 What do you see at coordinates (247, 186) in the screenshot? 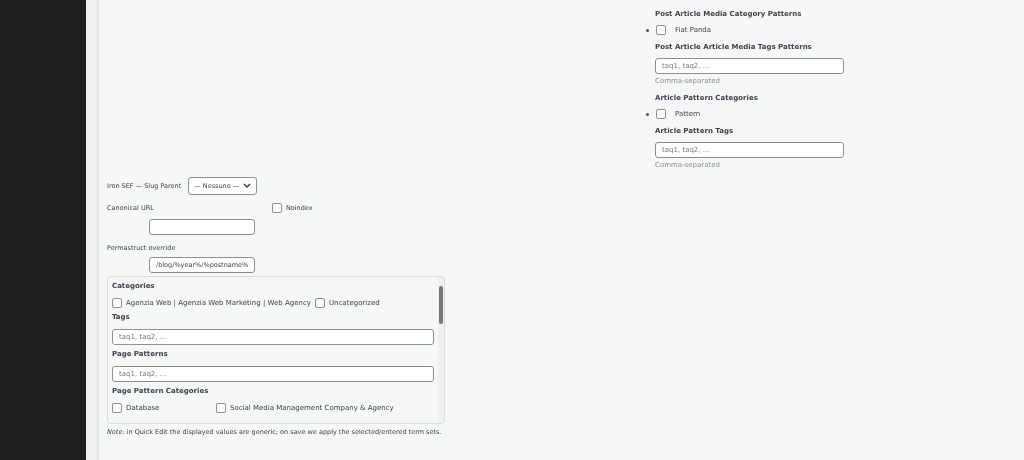
I see `chevron-down-icon` at bounding box center [247, 186].